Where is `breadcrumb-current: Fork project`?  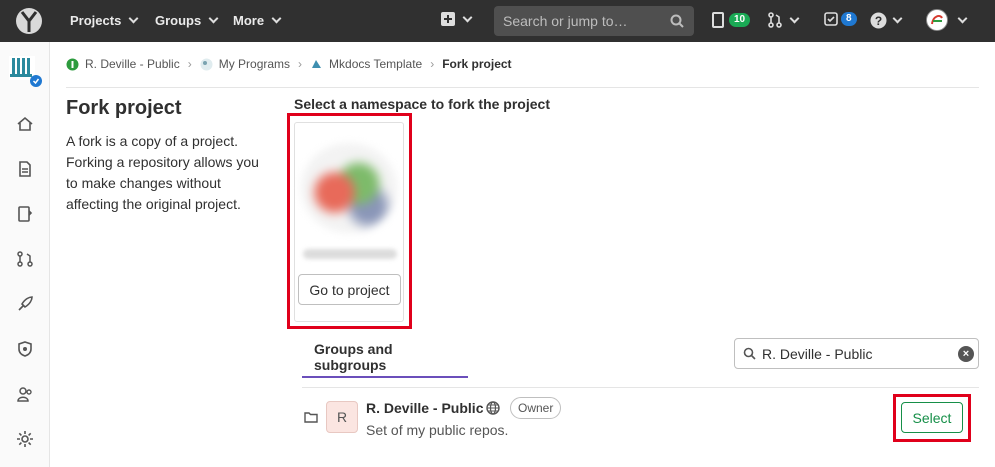
breadcrumb-current: Fork project is located at coordinates (476, 64).